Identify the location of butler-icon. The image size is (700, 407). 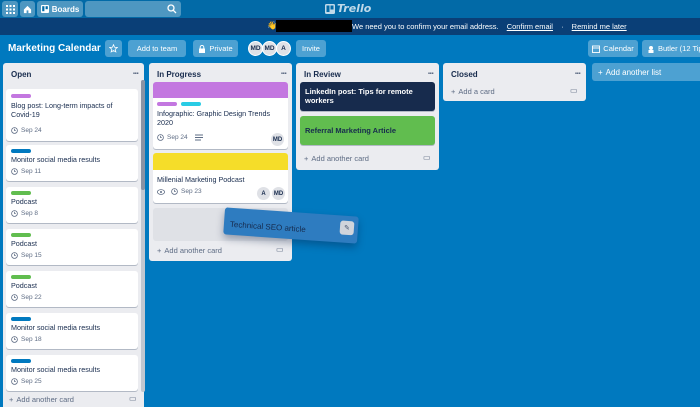
(651, 49).